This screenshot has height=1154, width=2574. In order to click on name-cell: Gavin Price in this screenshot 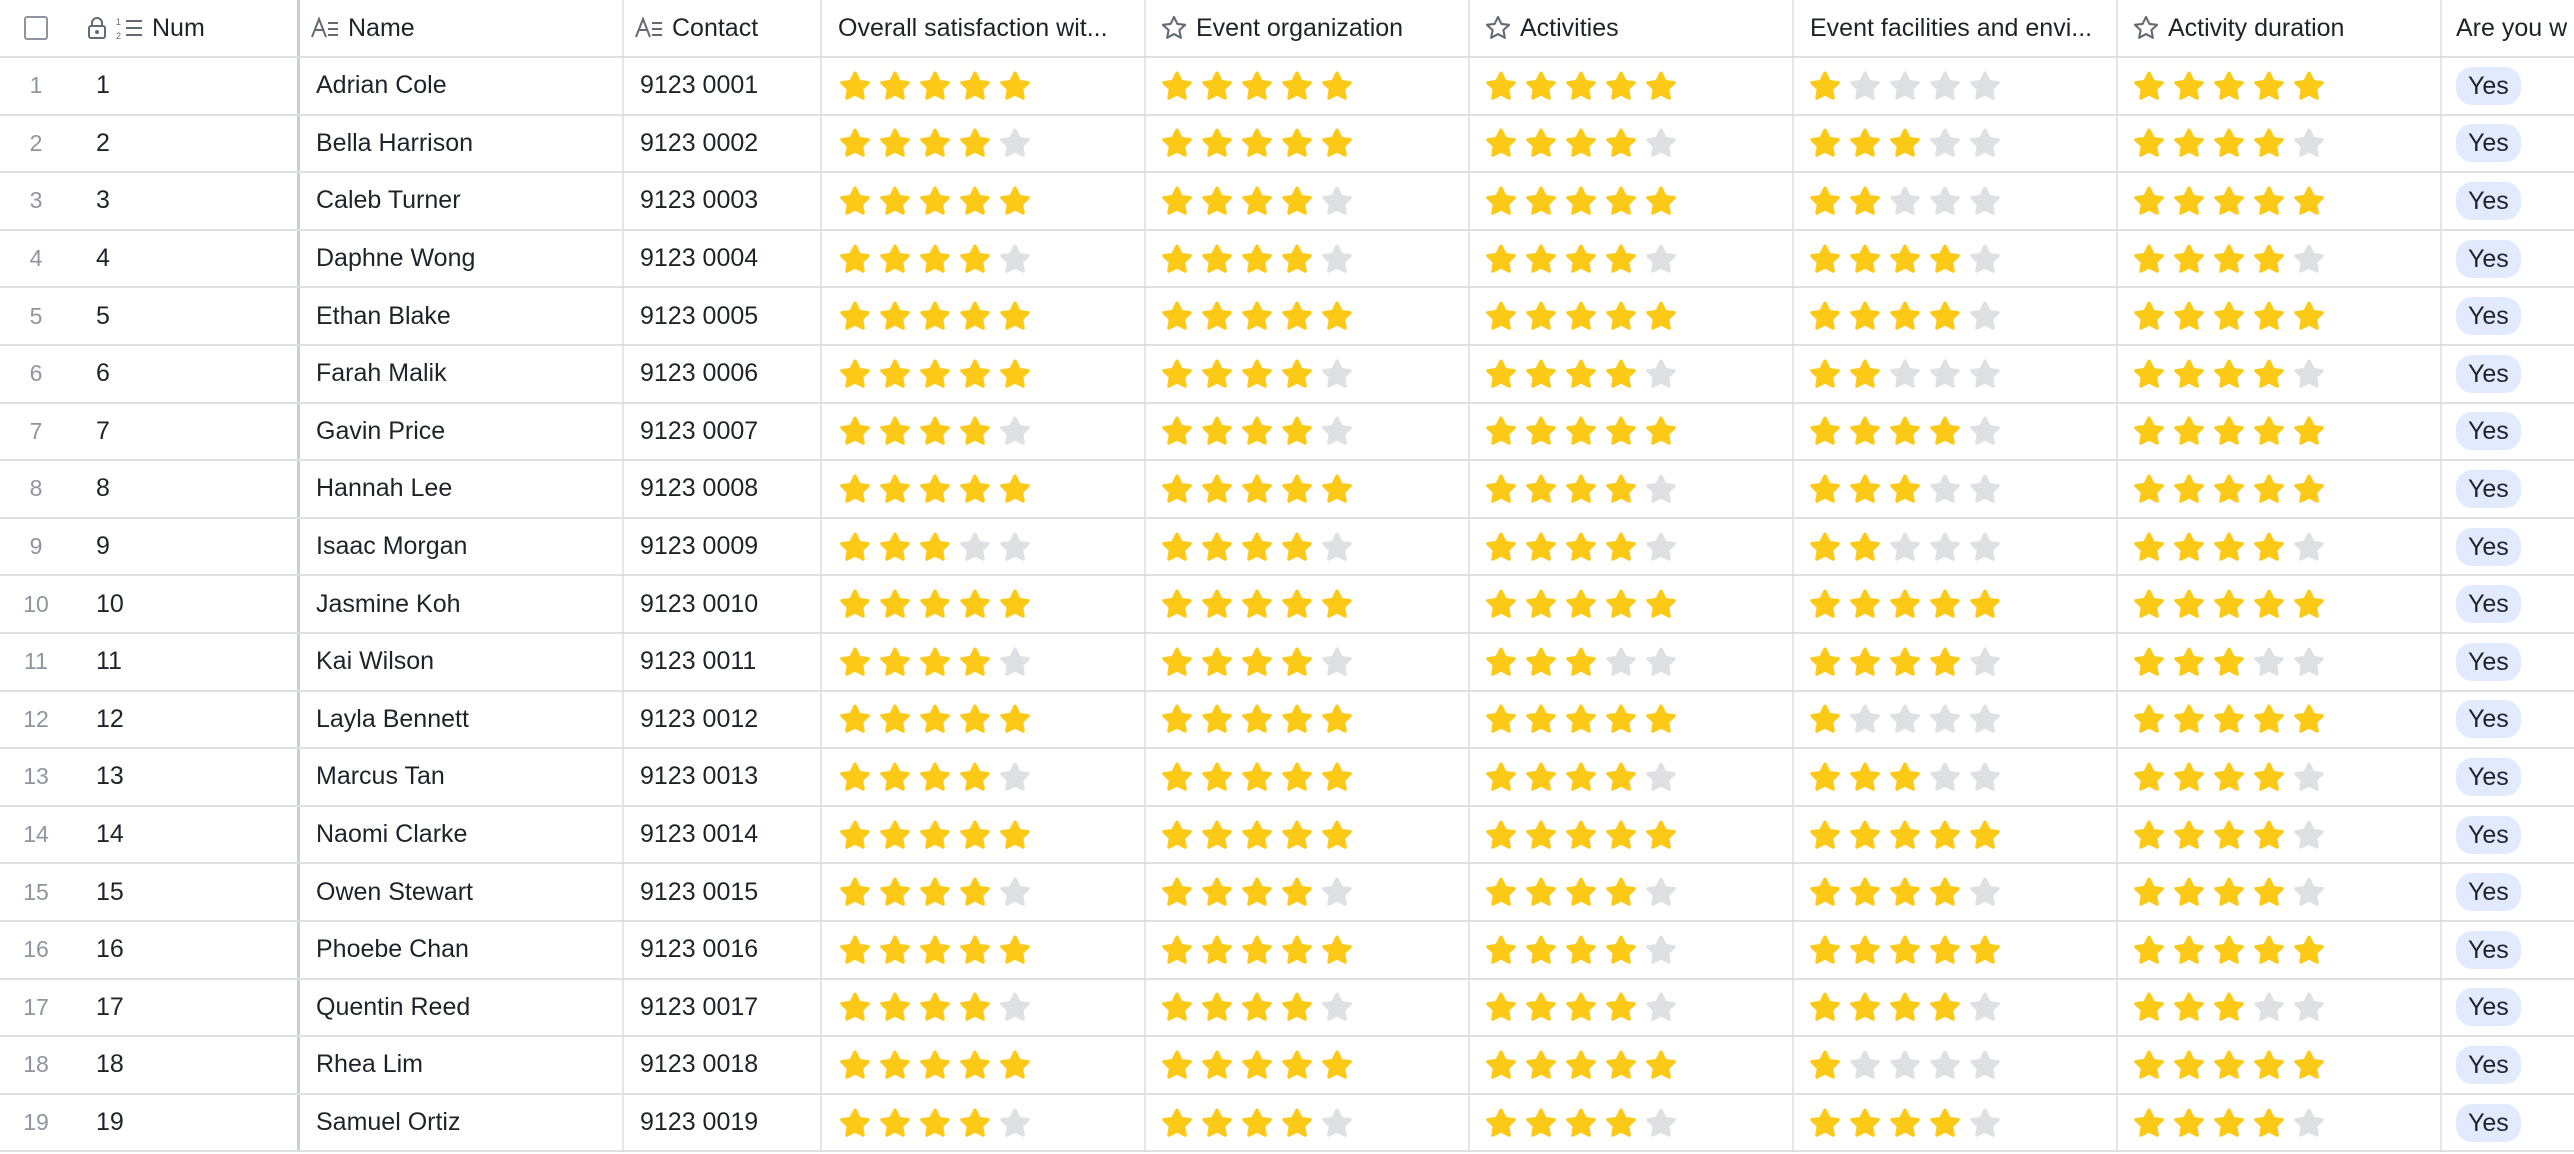, I will do `click(462, 431)`.